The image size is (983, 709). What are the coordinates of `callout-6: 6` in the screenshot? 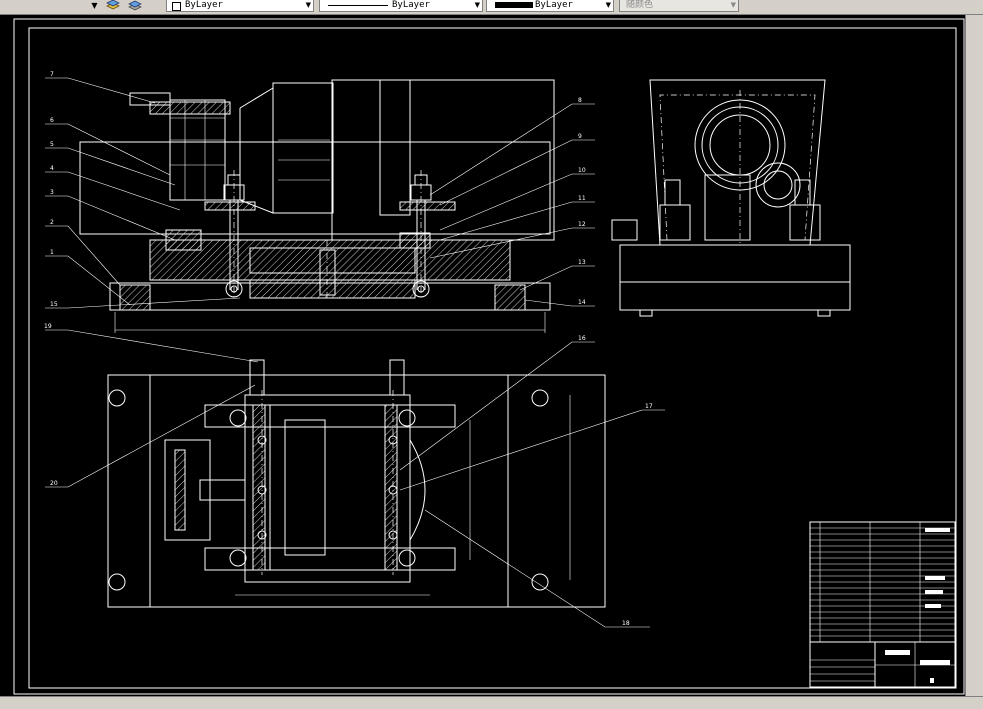 It's located at (52, 120).